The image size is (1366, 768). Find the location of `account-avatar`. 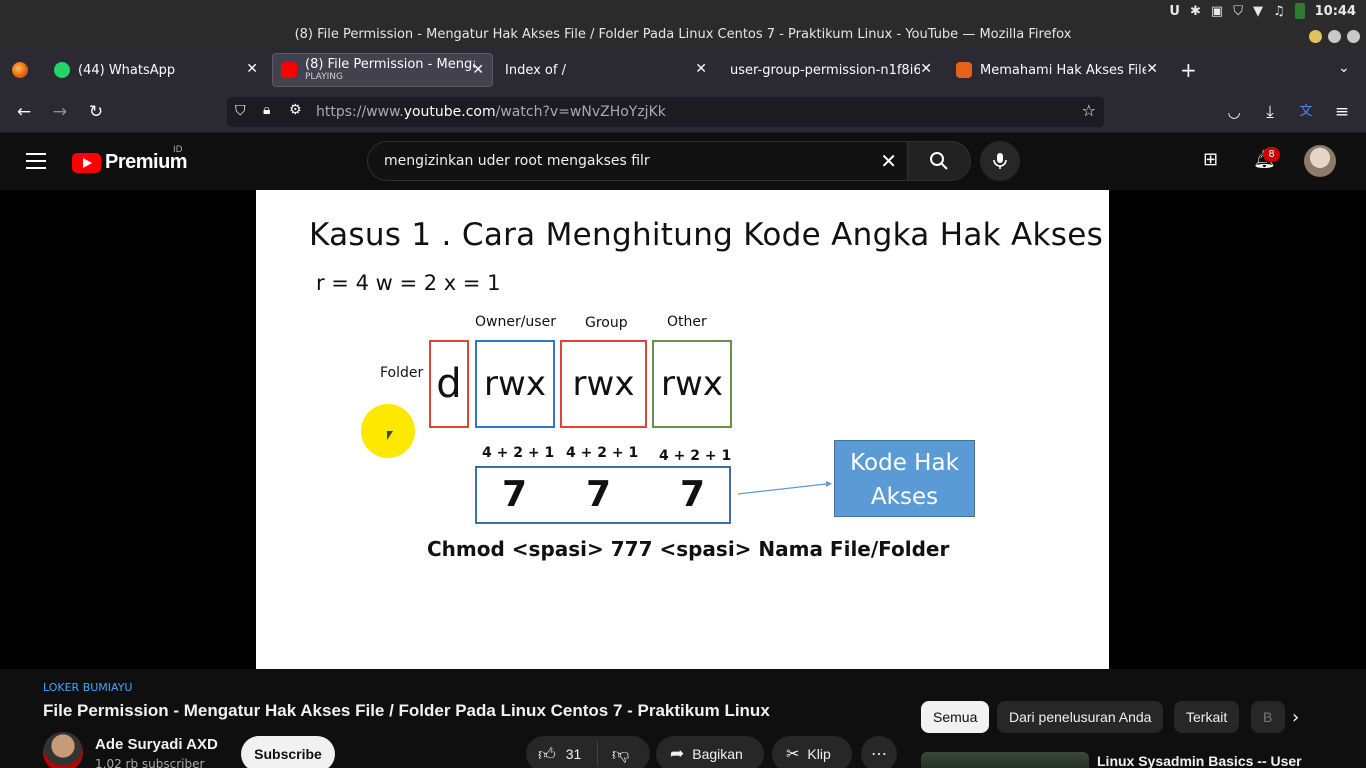

account-avatar is located at coordinates (1320, 161).